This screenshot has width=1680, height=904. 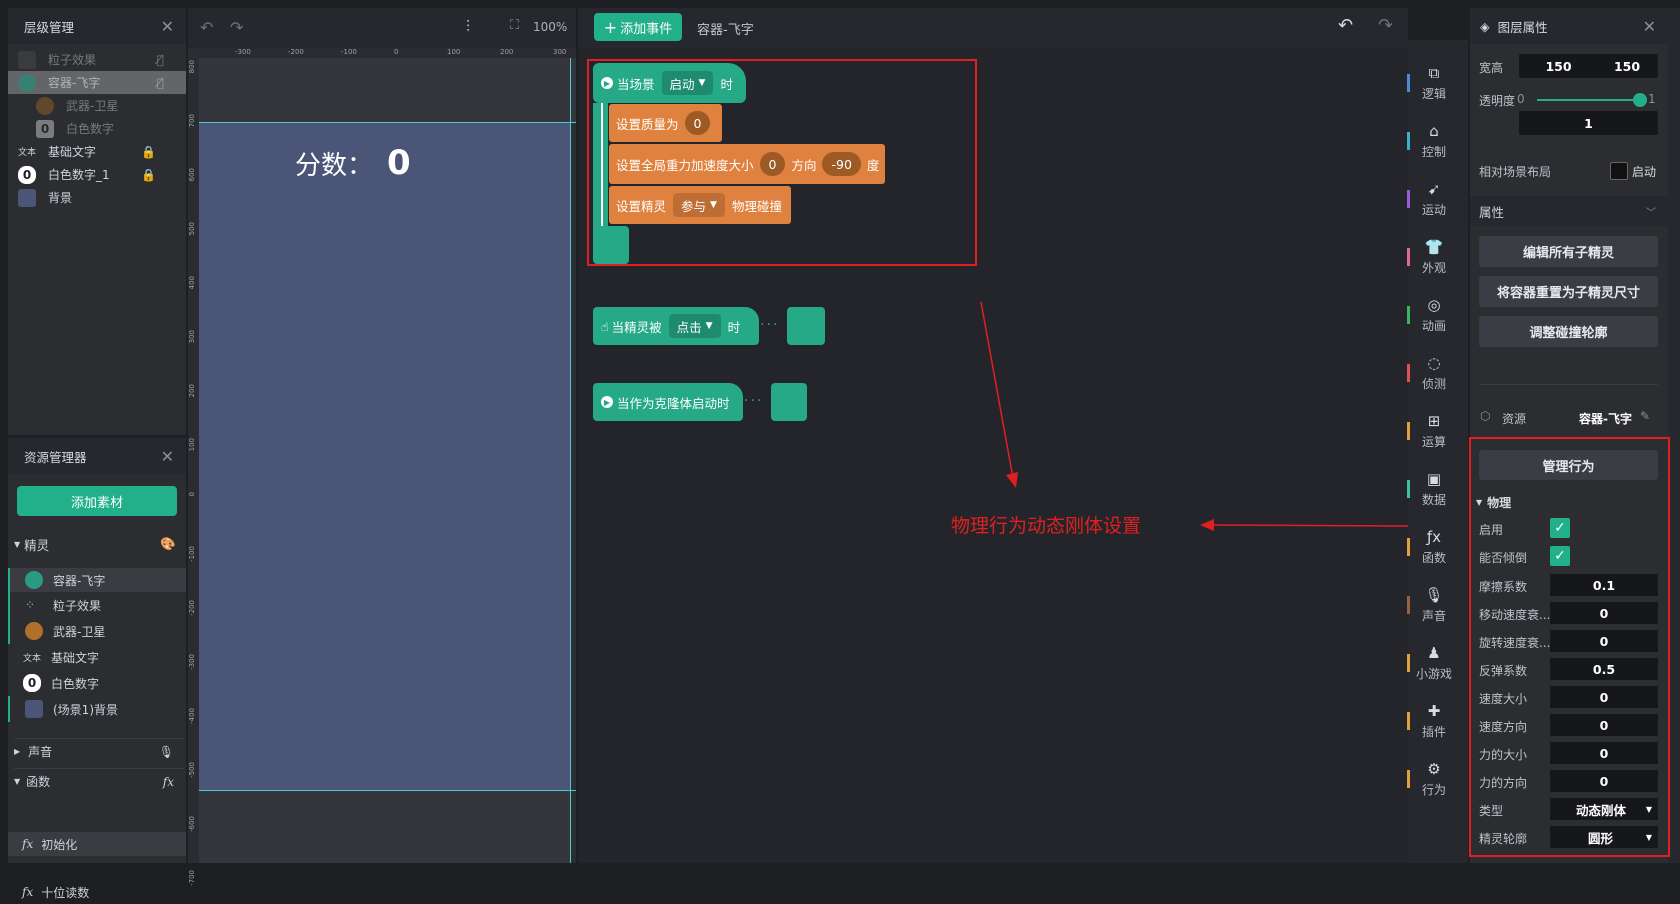 What do you see at coordinates (97, 892) in the screenshot?
I see `function-item-tens: fx 十位读数` at bounding box center [97, 892].